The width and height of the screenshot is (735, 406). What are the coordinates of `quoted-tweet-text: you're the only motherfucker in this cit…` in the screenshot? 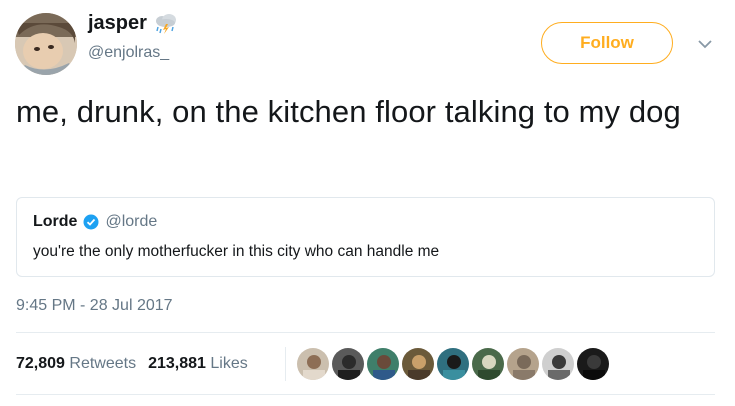 It's located at (236, 251).